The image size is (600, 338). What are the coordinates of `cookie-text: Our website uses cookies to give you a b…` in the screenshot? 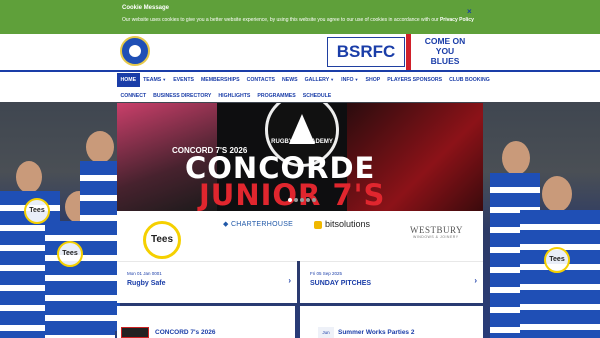 It's located at (298, 20).